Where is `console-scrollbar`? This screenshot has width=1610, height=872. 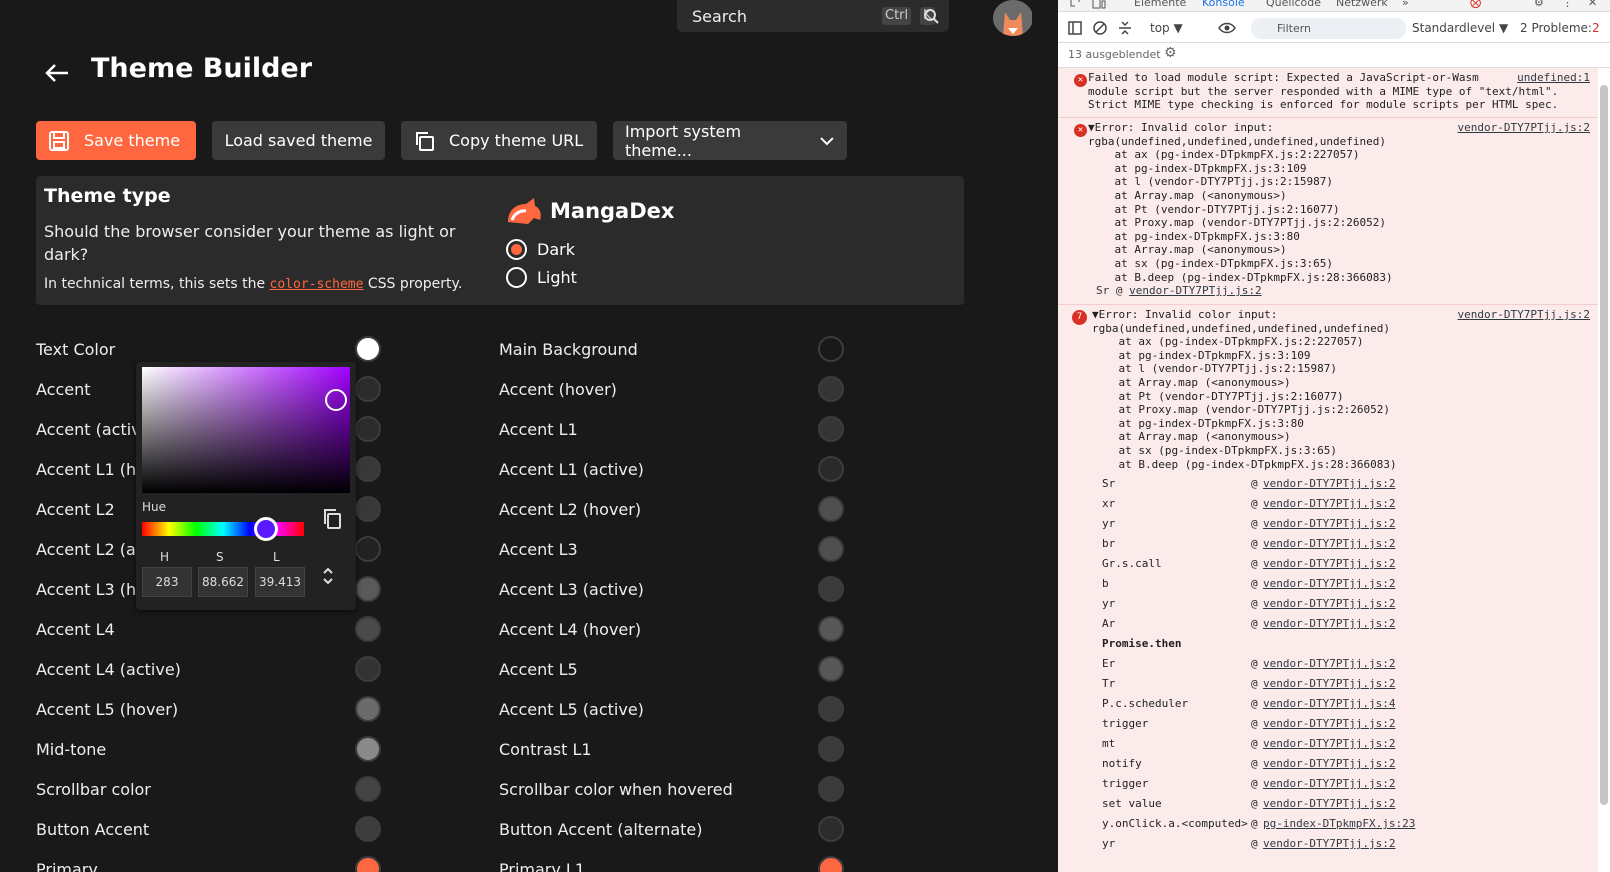
console-scrollbar is located at coordinates (1604, 445).